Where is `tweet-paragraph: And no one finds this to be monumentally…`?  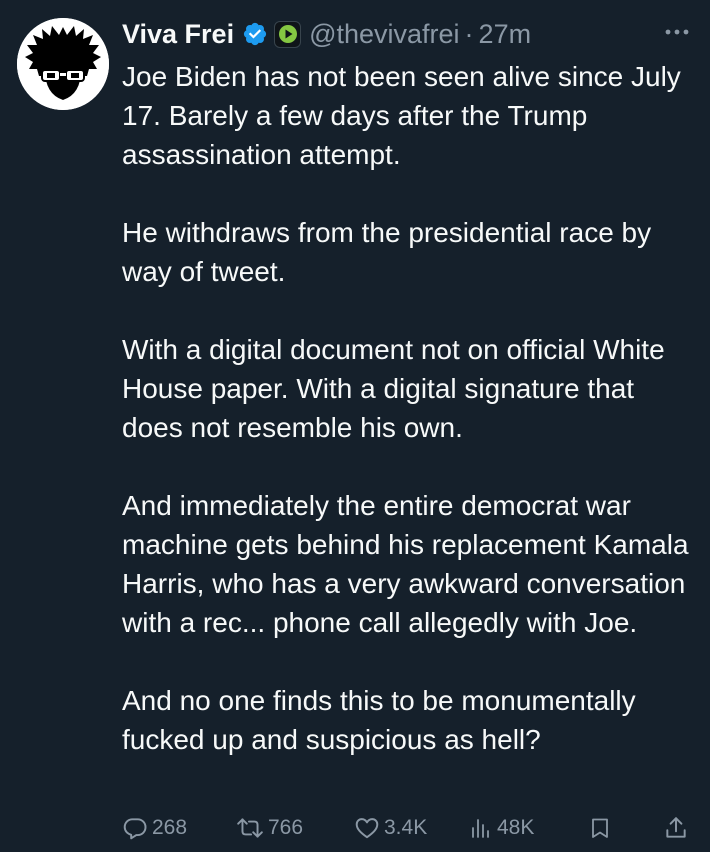 tweet-paragraph: And no one finds this to be monumentally… is located at coordinates (379, 720).